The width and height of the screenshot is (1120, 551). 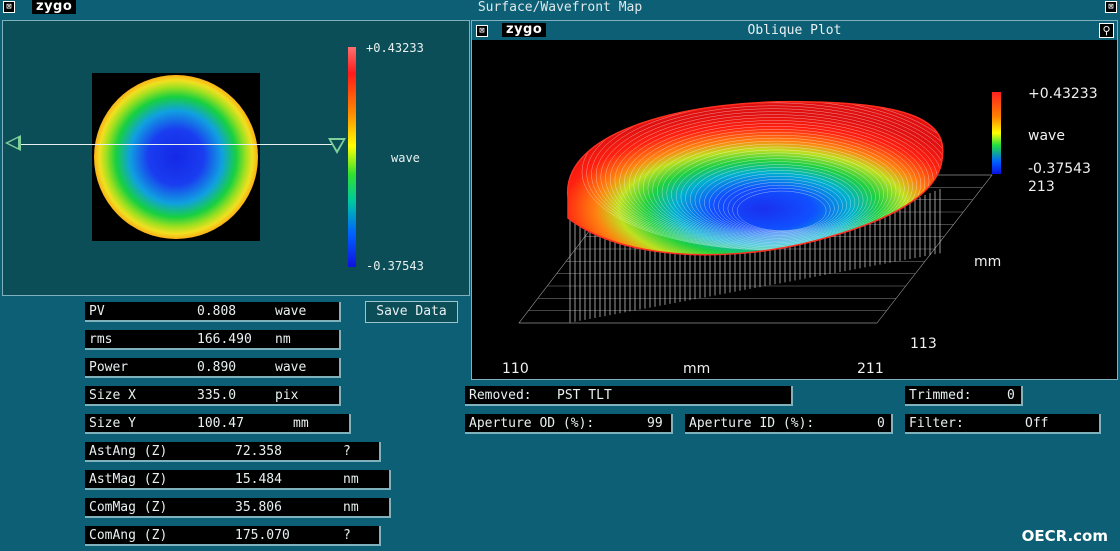 I want to click on stat-unit: mm, so click(x=301, y=423).